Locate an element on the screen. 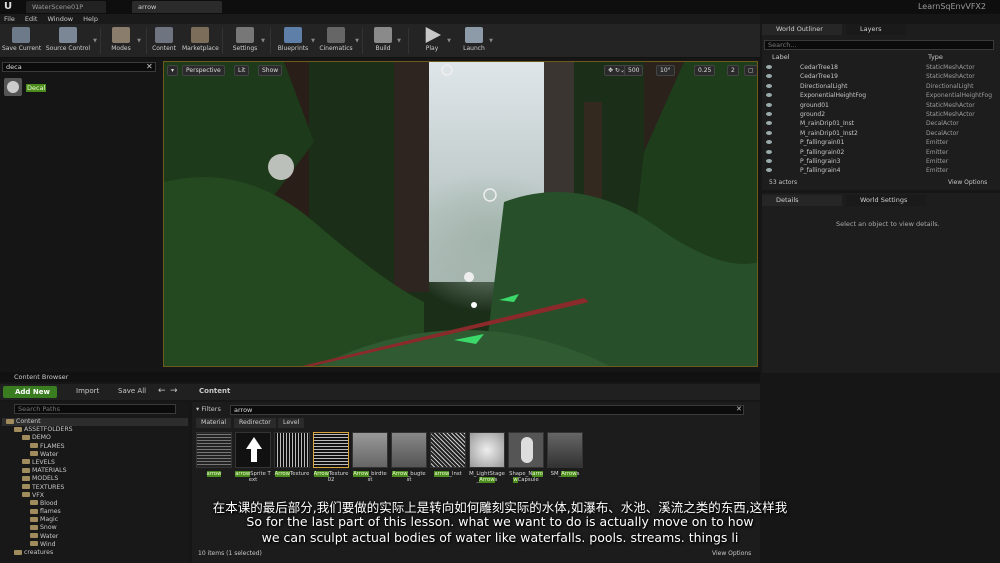  folder-item: DEMO is located at coordinates (95, 438).